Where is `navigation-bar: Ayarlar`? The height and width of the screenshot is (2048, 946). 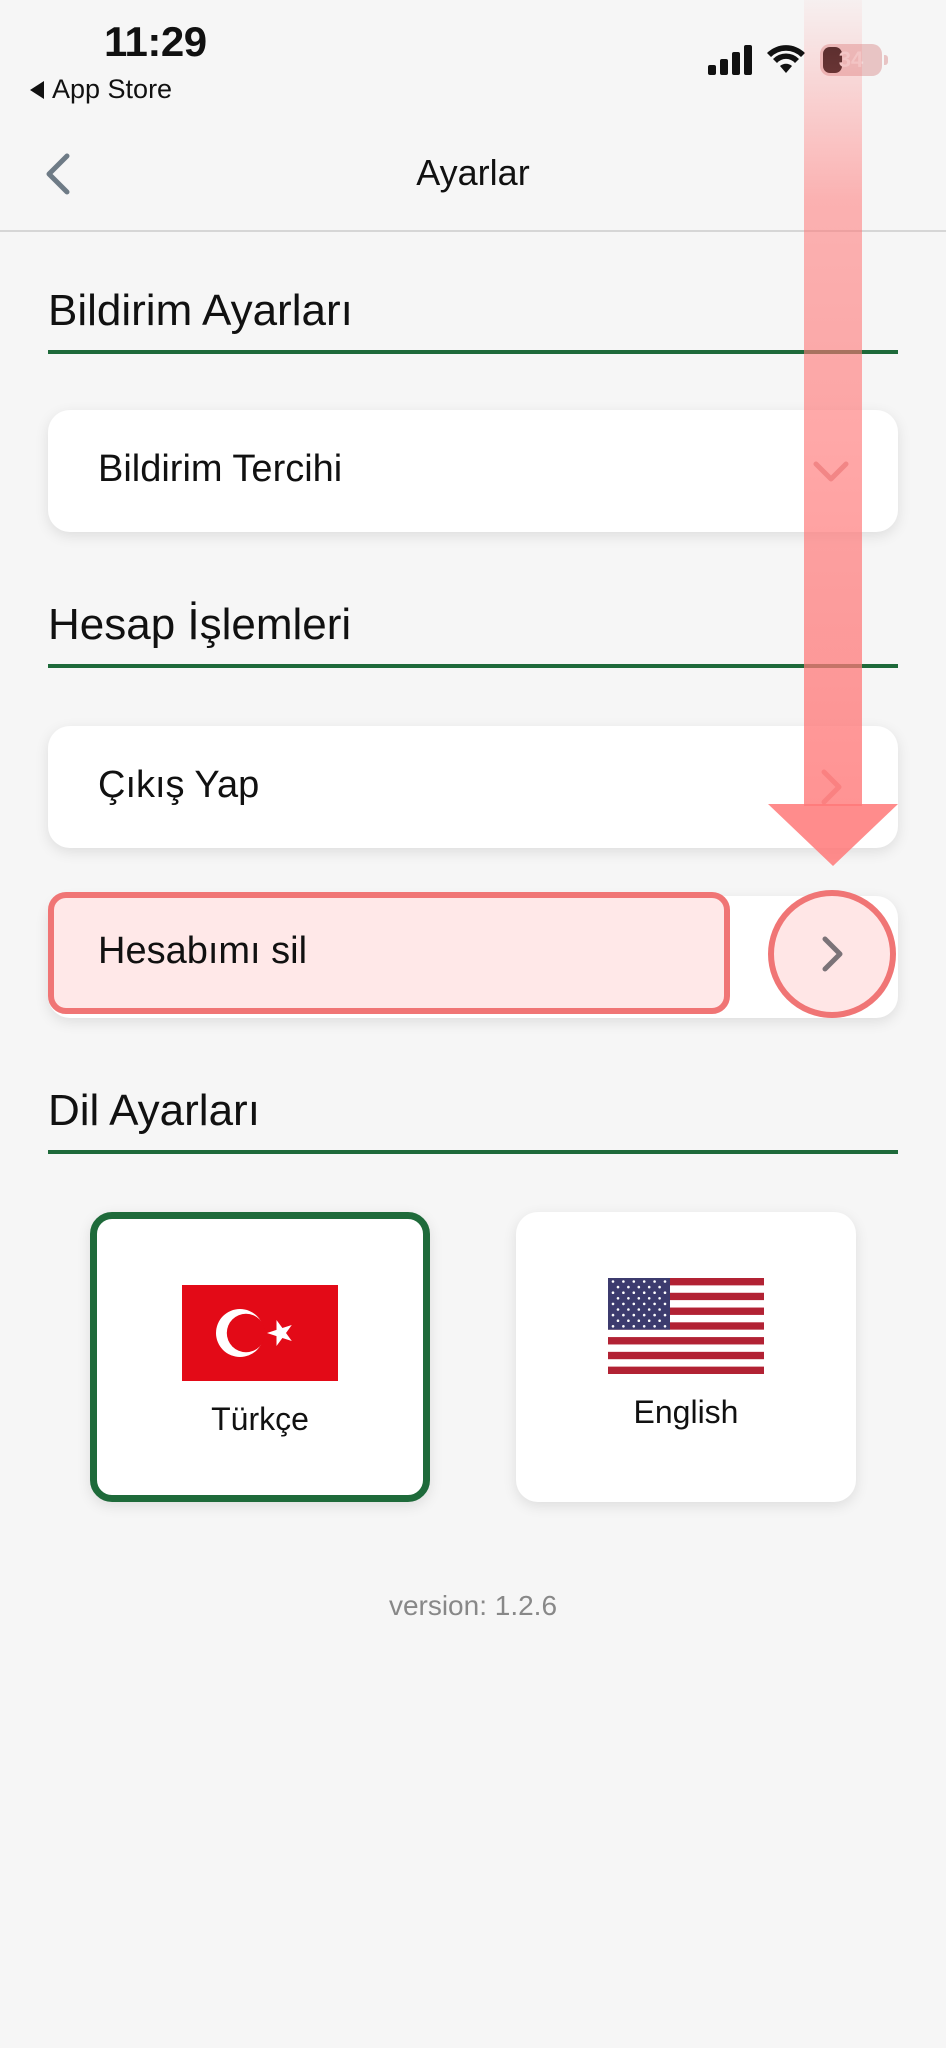
navigation-bar: Ayarlar is located at coordinates (473, 176).